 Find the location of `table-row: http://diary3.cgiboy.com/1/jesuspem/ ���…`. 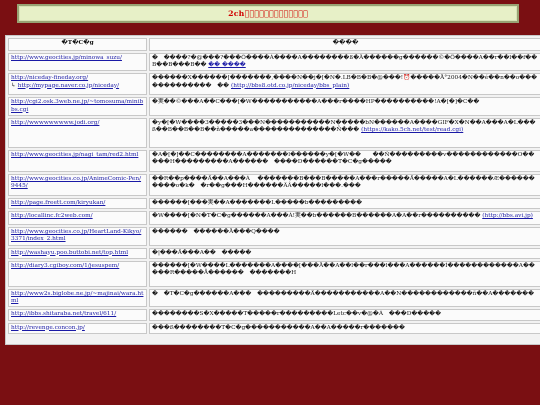

table-row: http://diary3.cgiboy.com/1/jesuspem/ ���… is located at coordinates (274, 273).